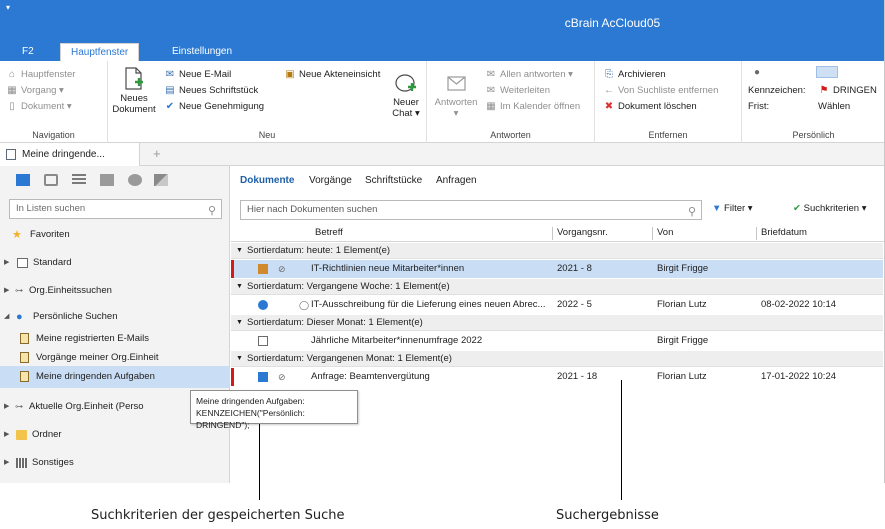 The width and height of the screenshot is (885, 529). I want to click on new-letter-button: ▤ Neues Schriftstück, so click(211, 90).